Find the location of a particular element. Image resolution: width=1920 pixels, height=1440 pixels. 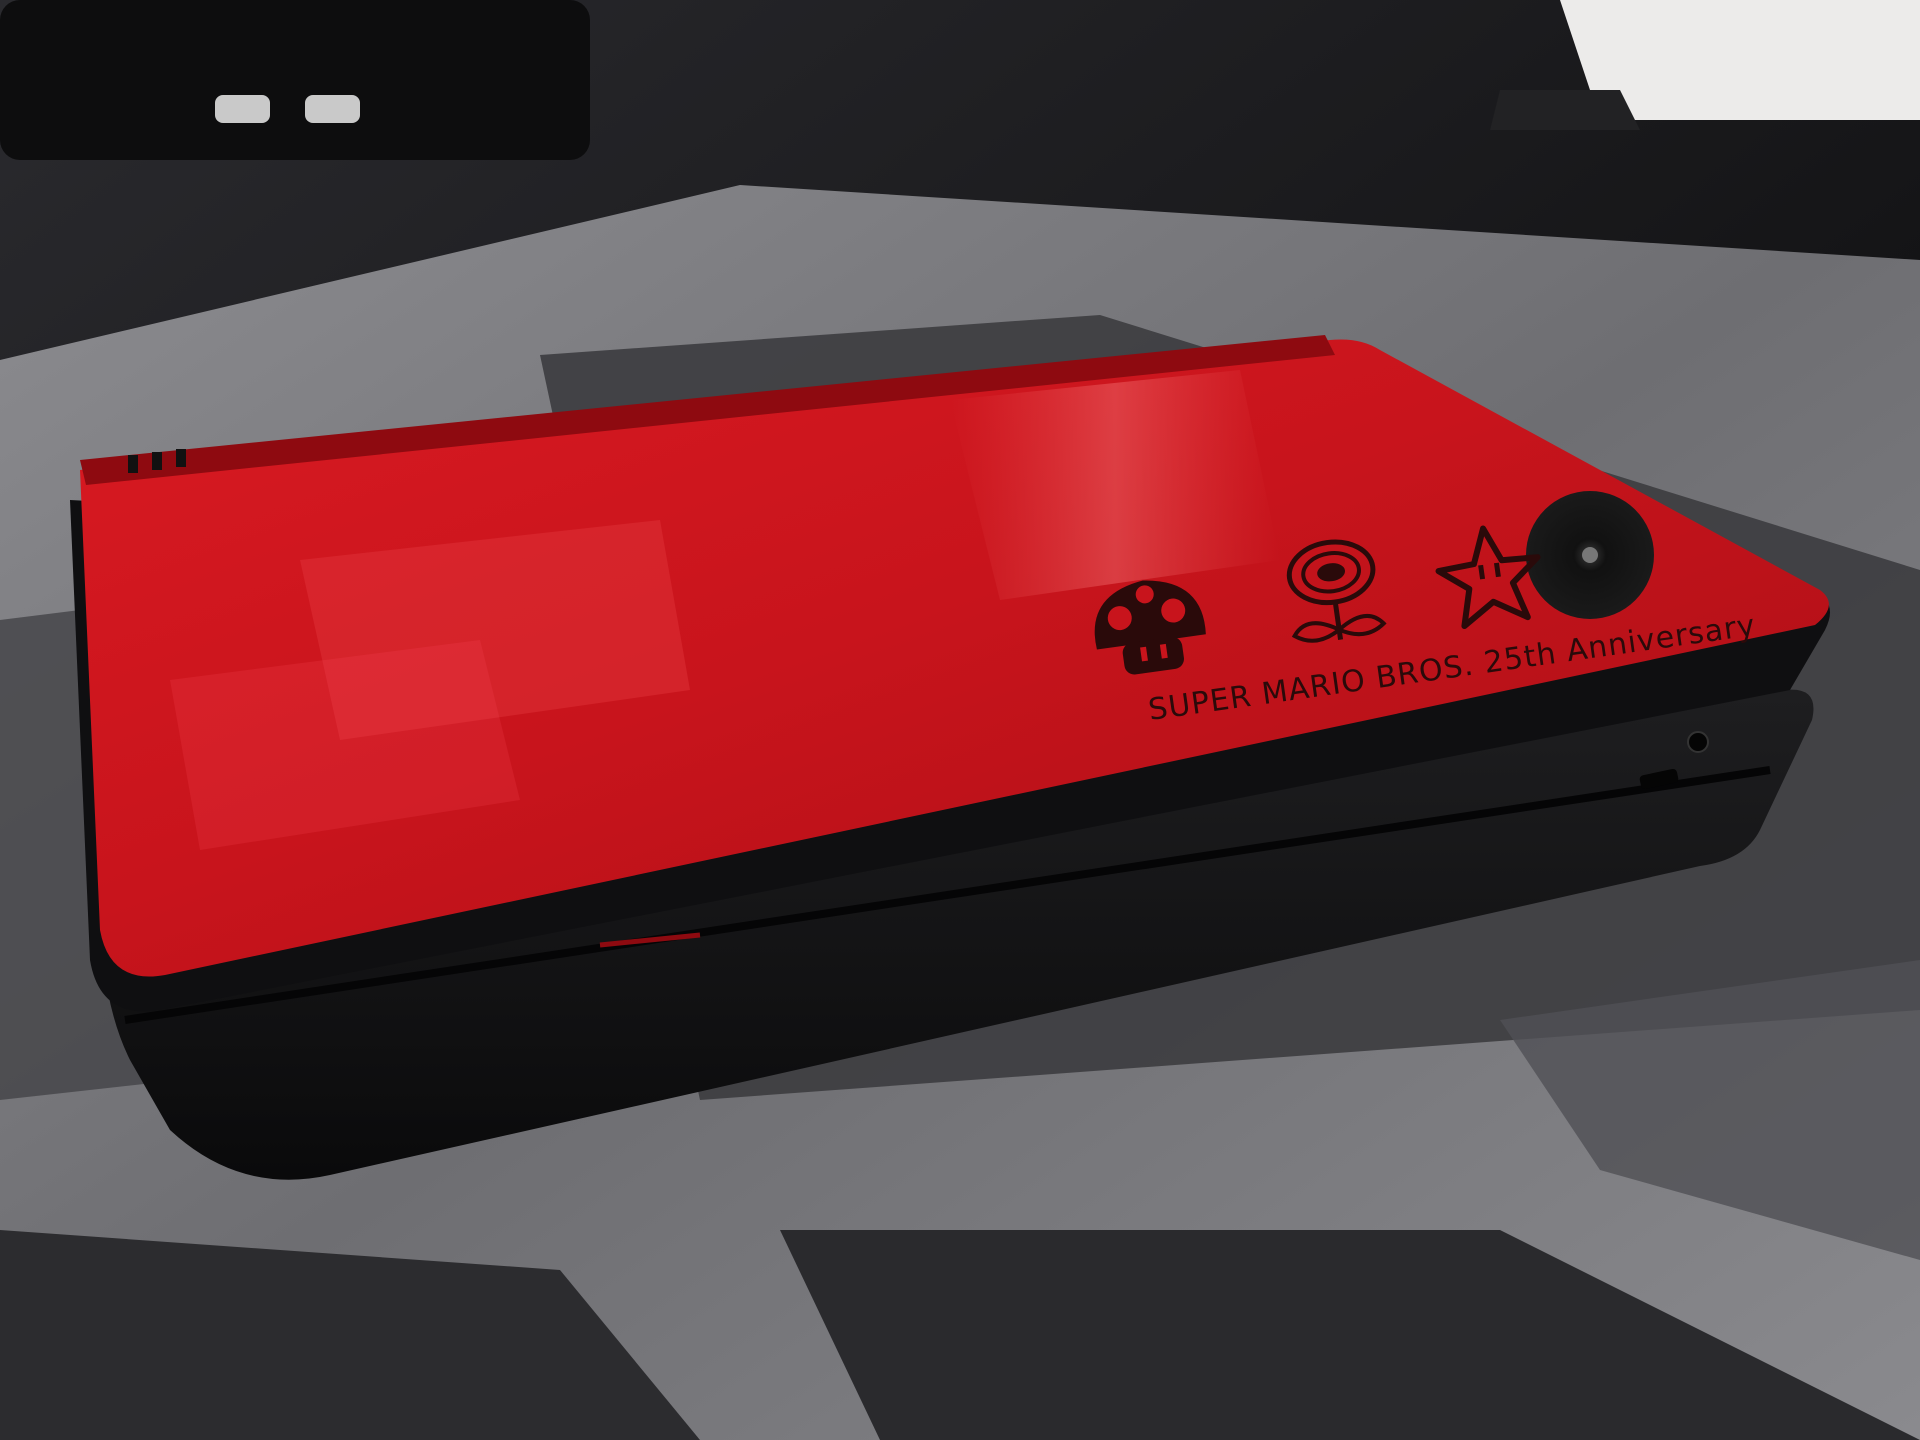

monitor-stand is located at coordinates (1565, 110).